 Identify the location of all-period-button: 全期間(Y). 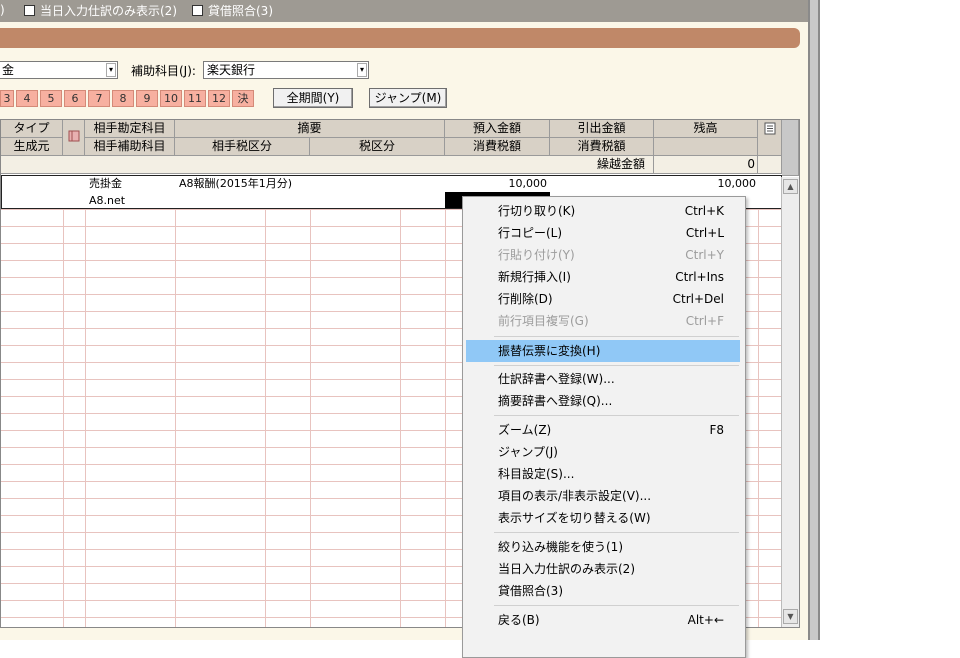
(313, 98).